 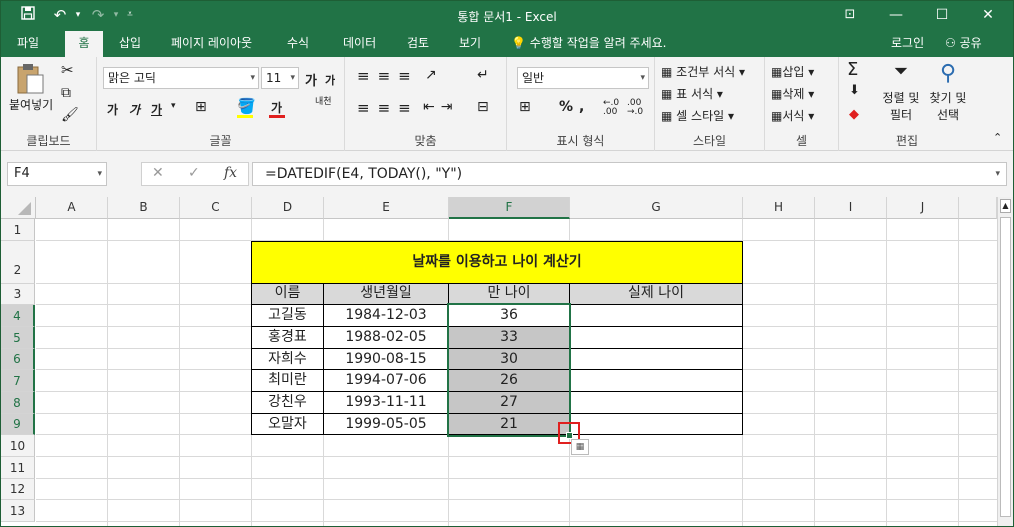 What do you see at coordinates (18, 230) in the screenshot?
I see `row-header-1: 1` at bounding box center [18, 230].